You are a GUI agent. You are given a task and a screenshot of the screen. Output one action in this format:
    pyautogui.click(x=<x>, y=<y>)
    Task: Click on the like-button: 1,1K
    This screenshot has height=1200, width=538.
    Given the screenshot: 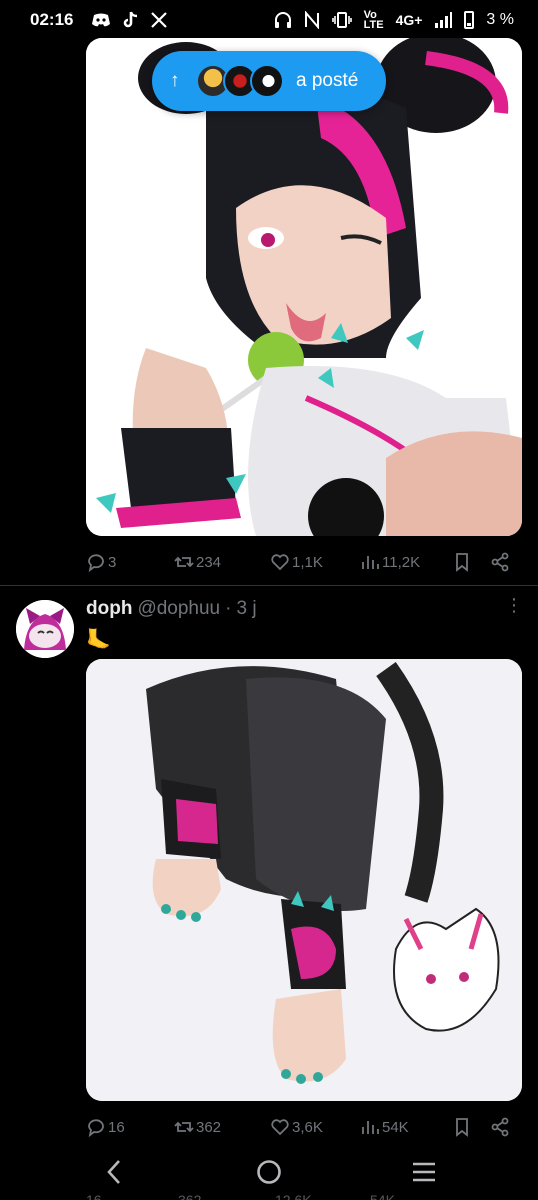 What is the action you would take?
    pyautogui.click(x=296, y=562)
    